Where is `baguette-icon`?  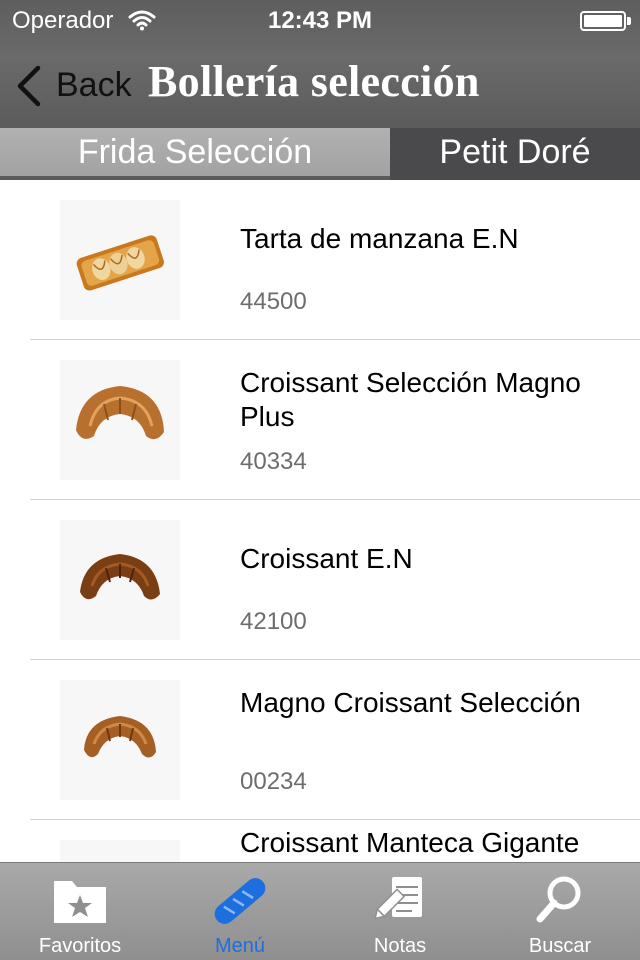
baguette-icon is located at coordinates (240, 901).